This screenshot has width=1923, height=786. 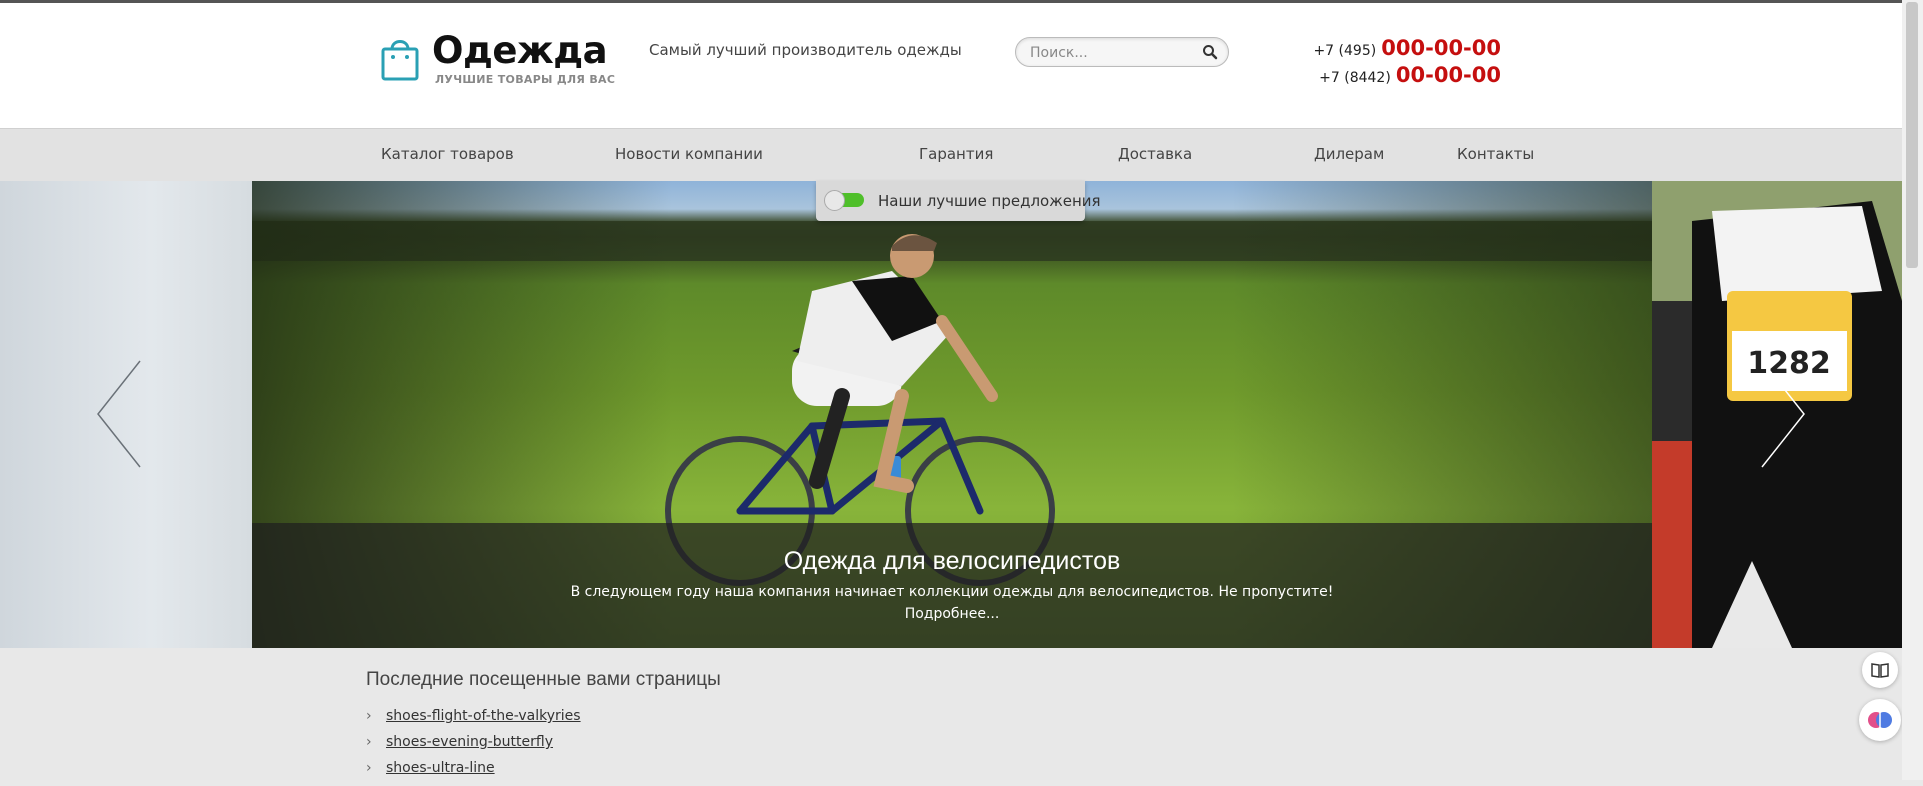 I want to click on search-box, so click(x=1122, y=52).